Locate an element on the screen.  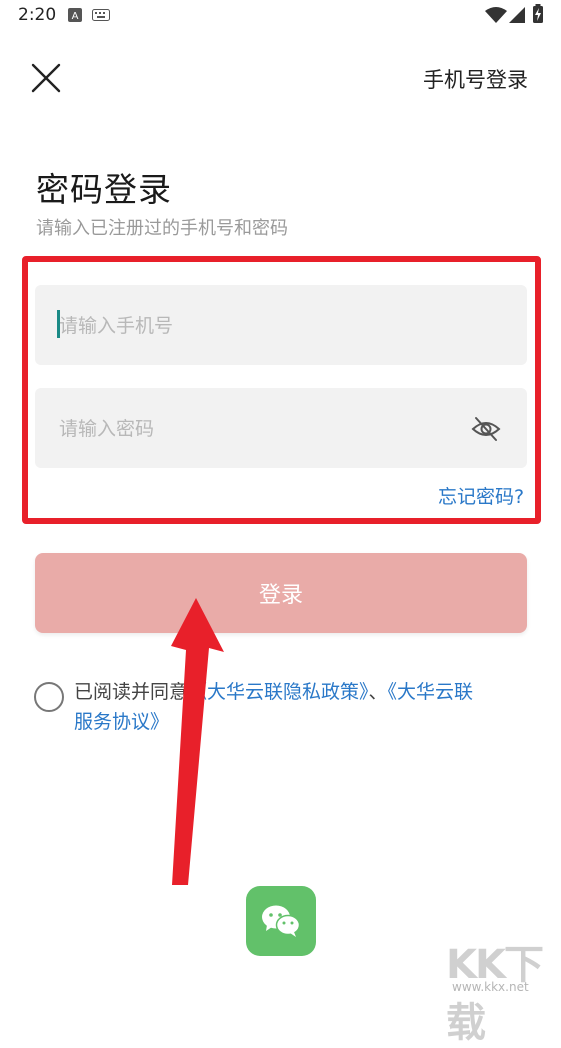
wechat-icon is located at coordinates (281, 921).